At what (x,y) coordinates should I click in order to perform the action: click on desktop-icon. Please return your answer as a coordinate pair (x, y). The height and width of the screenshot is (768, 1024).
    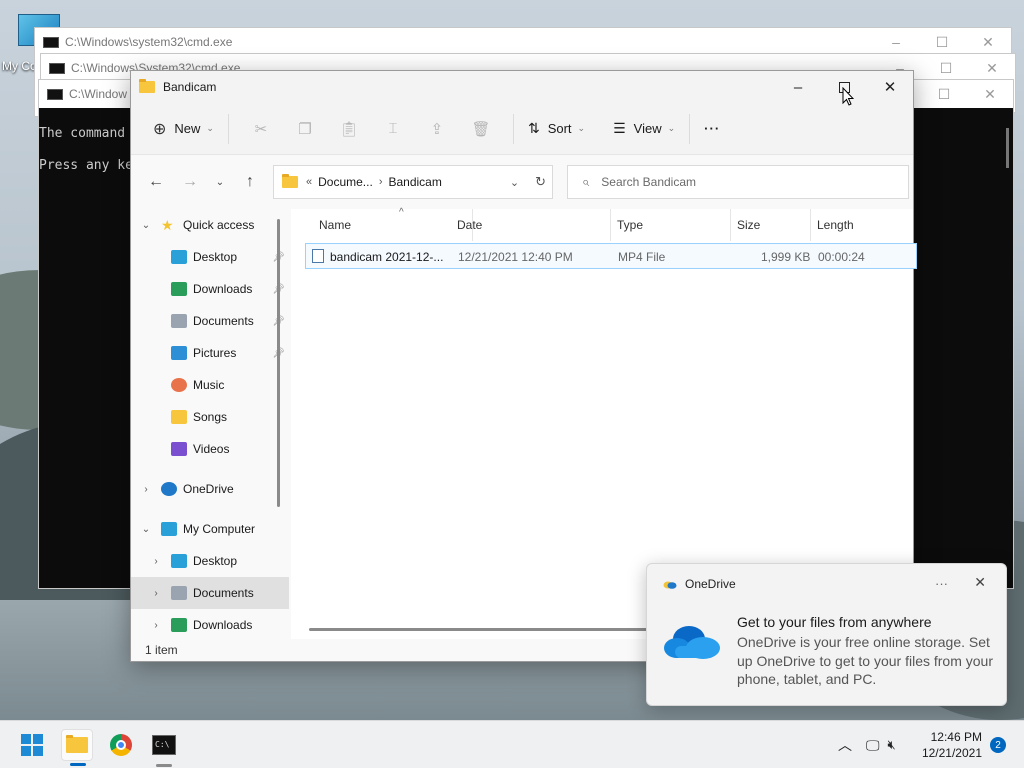
    Looking at the image, I should click on (179, 257).